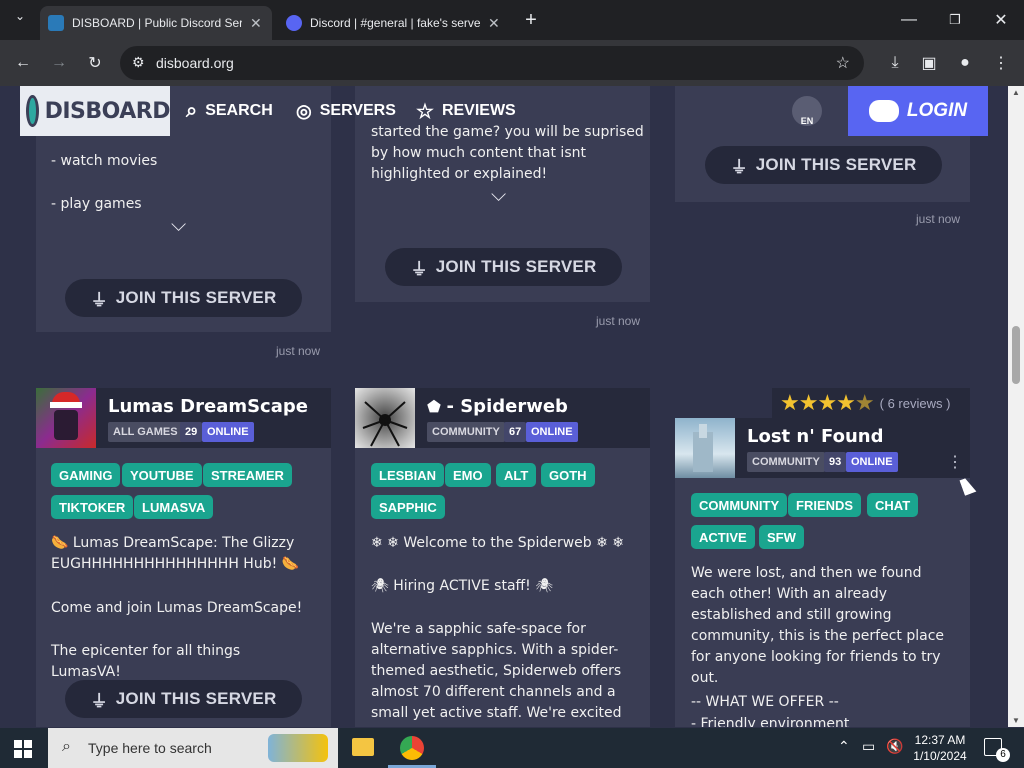  Describe the element at coordinates (843, 63) in the screenshot. I see `bookmark-star-icon: ☆` at that location.